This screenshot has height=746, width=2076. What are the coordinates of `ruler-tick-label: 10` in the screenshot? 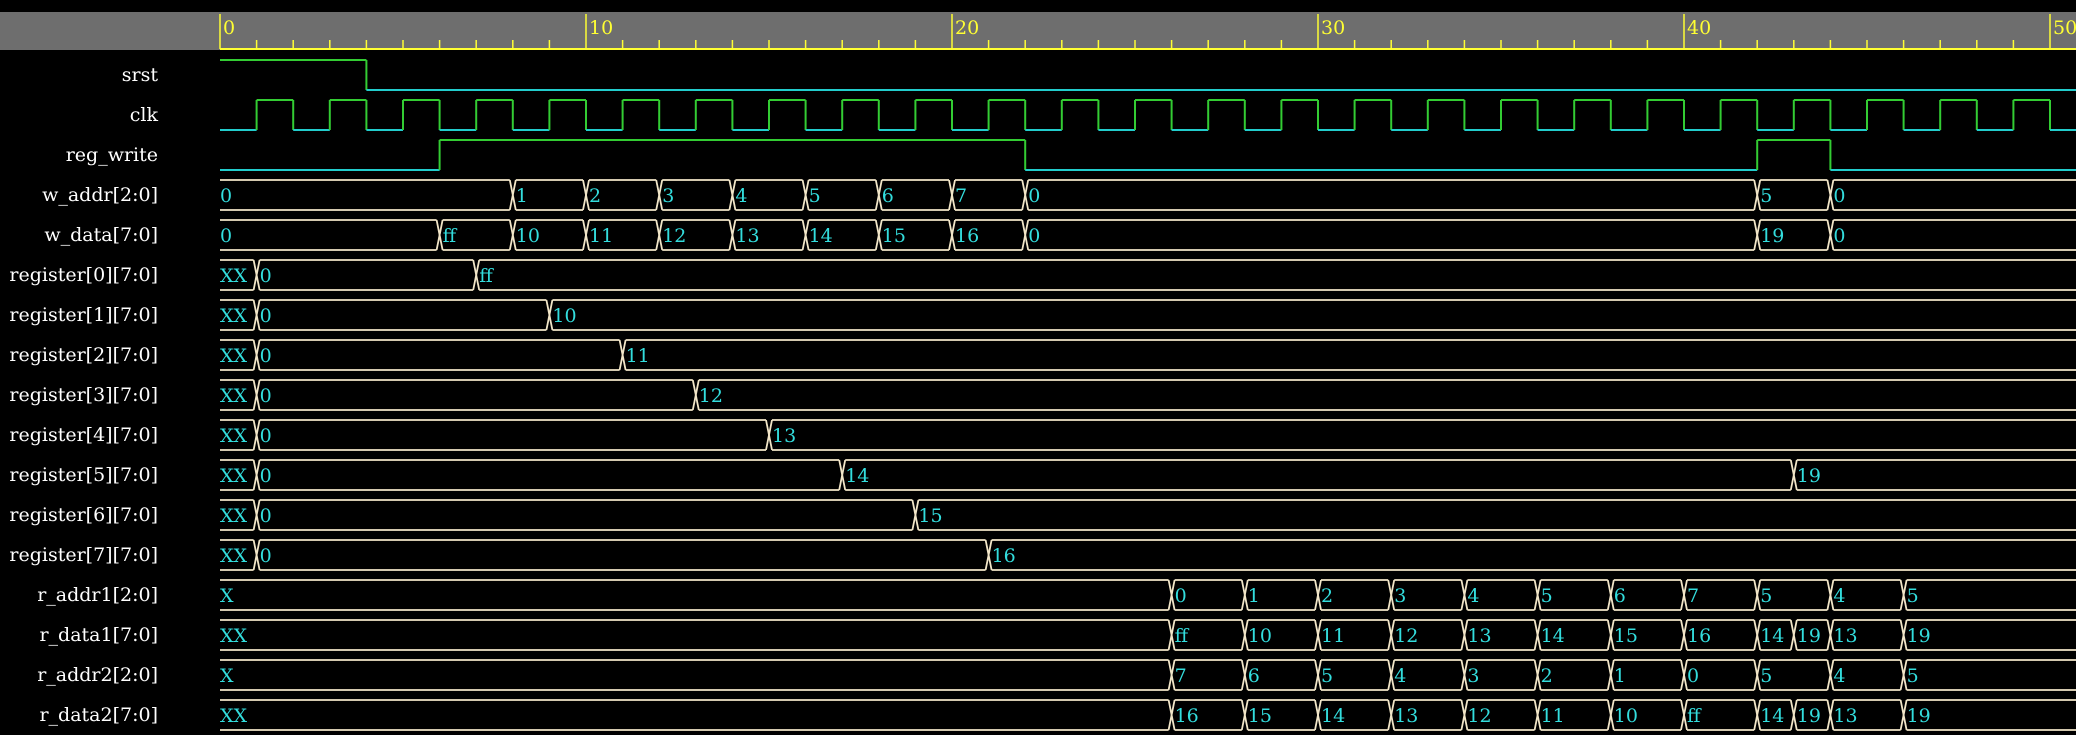 It's located at (601, 28).